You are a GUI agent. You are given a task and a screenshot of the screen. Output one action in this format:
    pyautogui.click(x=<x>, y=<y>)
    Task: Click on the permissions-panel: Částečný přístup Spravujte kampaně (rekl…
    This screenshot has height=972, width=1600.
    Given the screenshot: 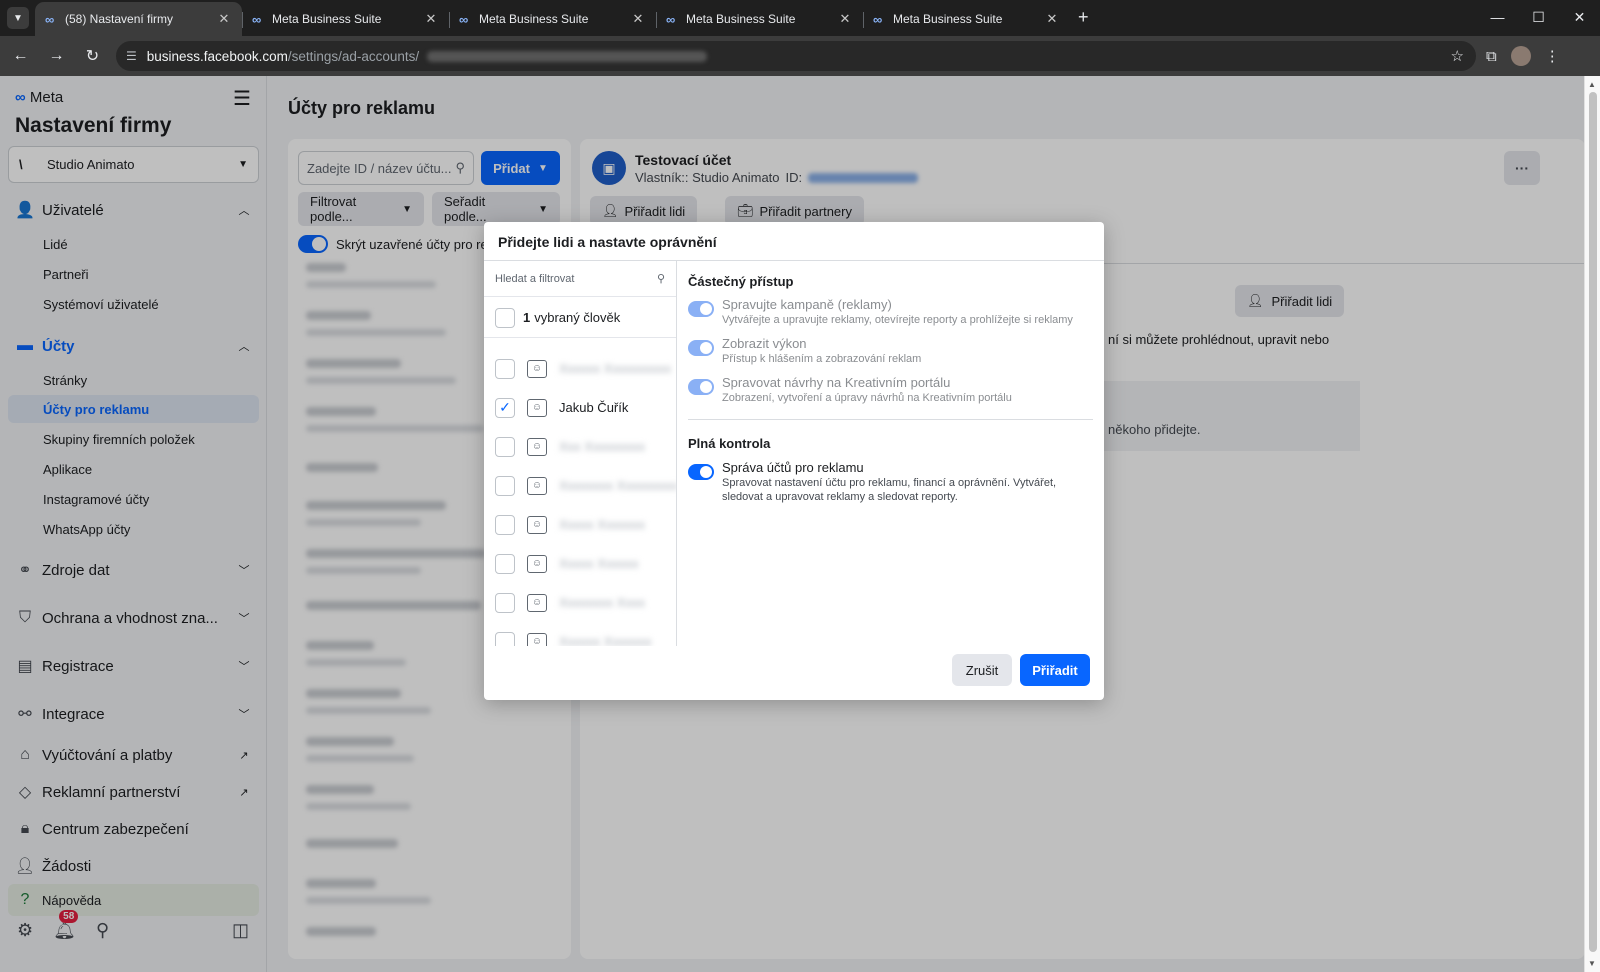 What is the action you would take?
    pyautogui.click(x=890, y=453)
    